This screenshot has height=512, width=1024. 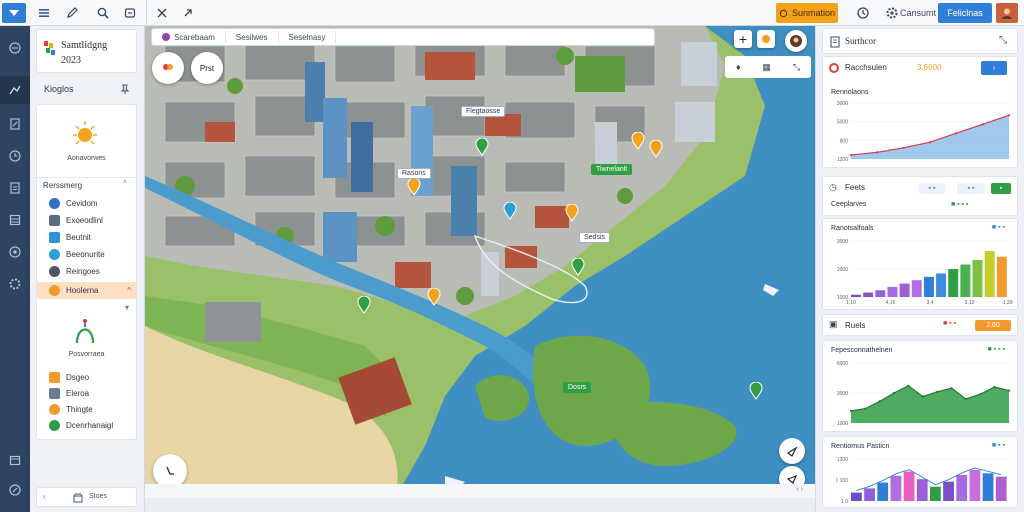 I want to click on list-item: Dcenrhanaigl, so click(x=89, y=425).